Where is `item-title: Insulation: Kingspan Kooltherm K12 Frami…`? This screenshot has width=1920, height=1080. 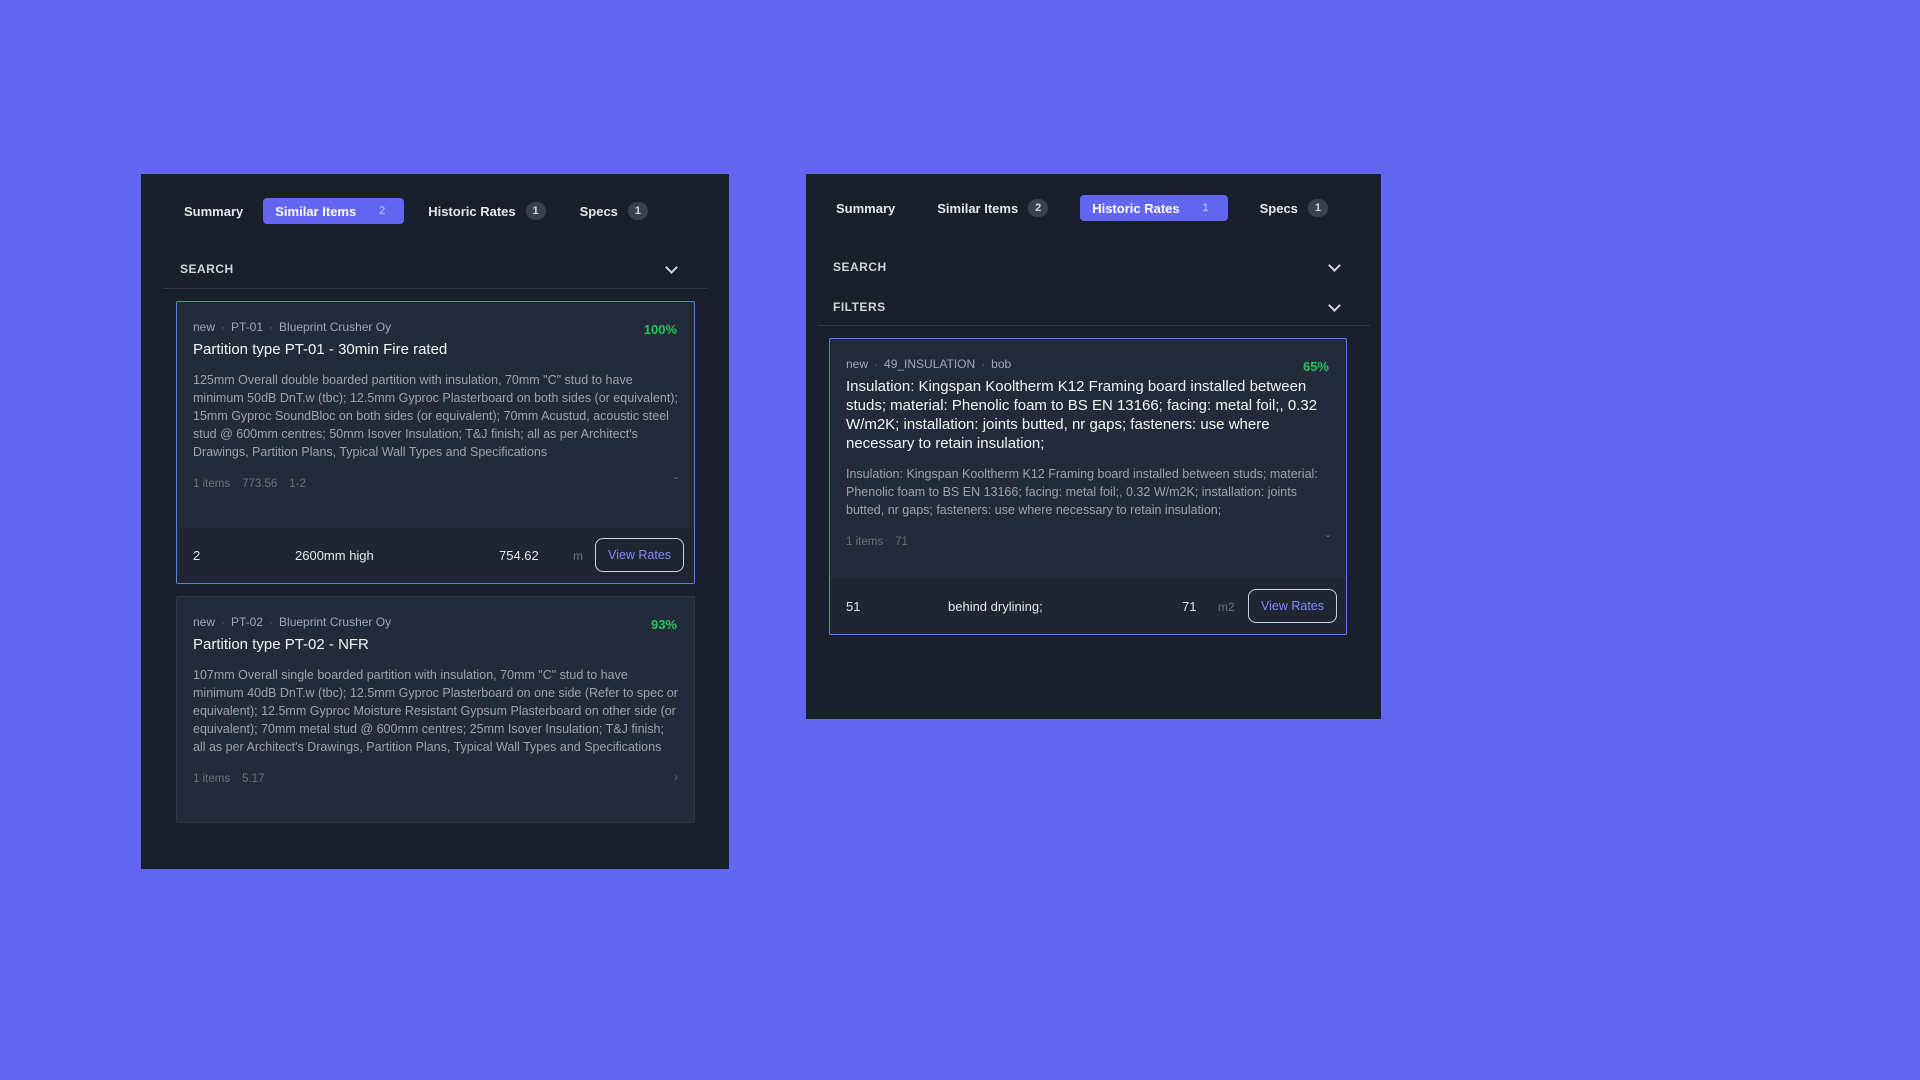
item-title: Insulation: Kingspan Kooltherm K12 Frami… is located at coordinates (1082, 415).